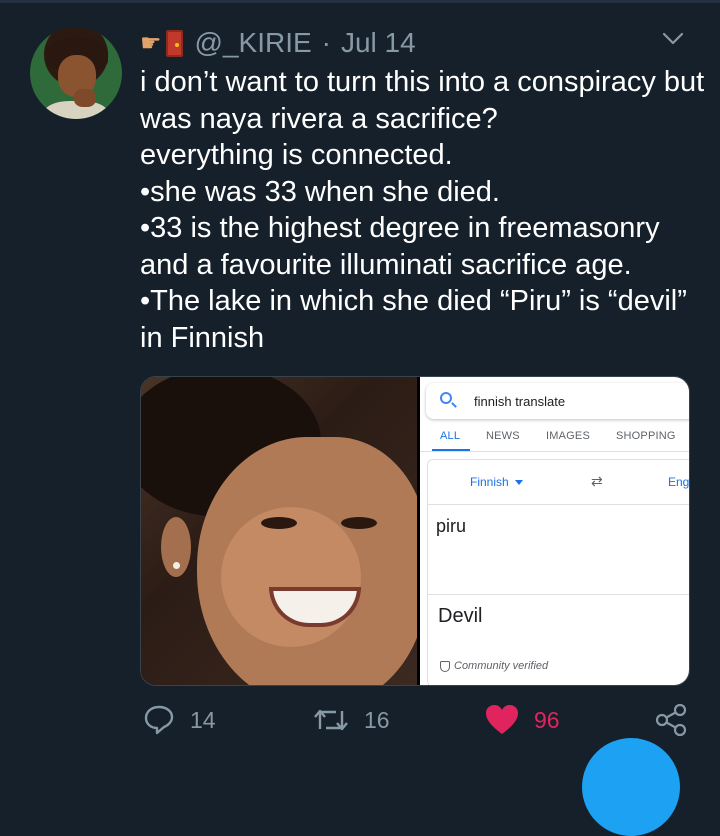 The height and width of the screenshot is (836, 720). I want to click on translation-result: Devil, so click(460, 616).